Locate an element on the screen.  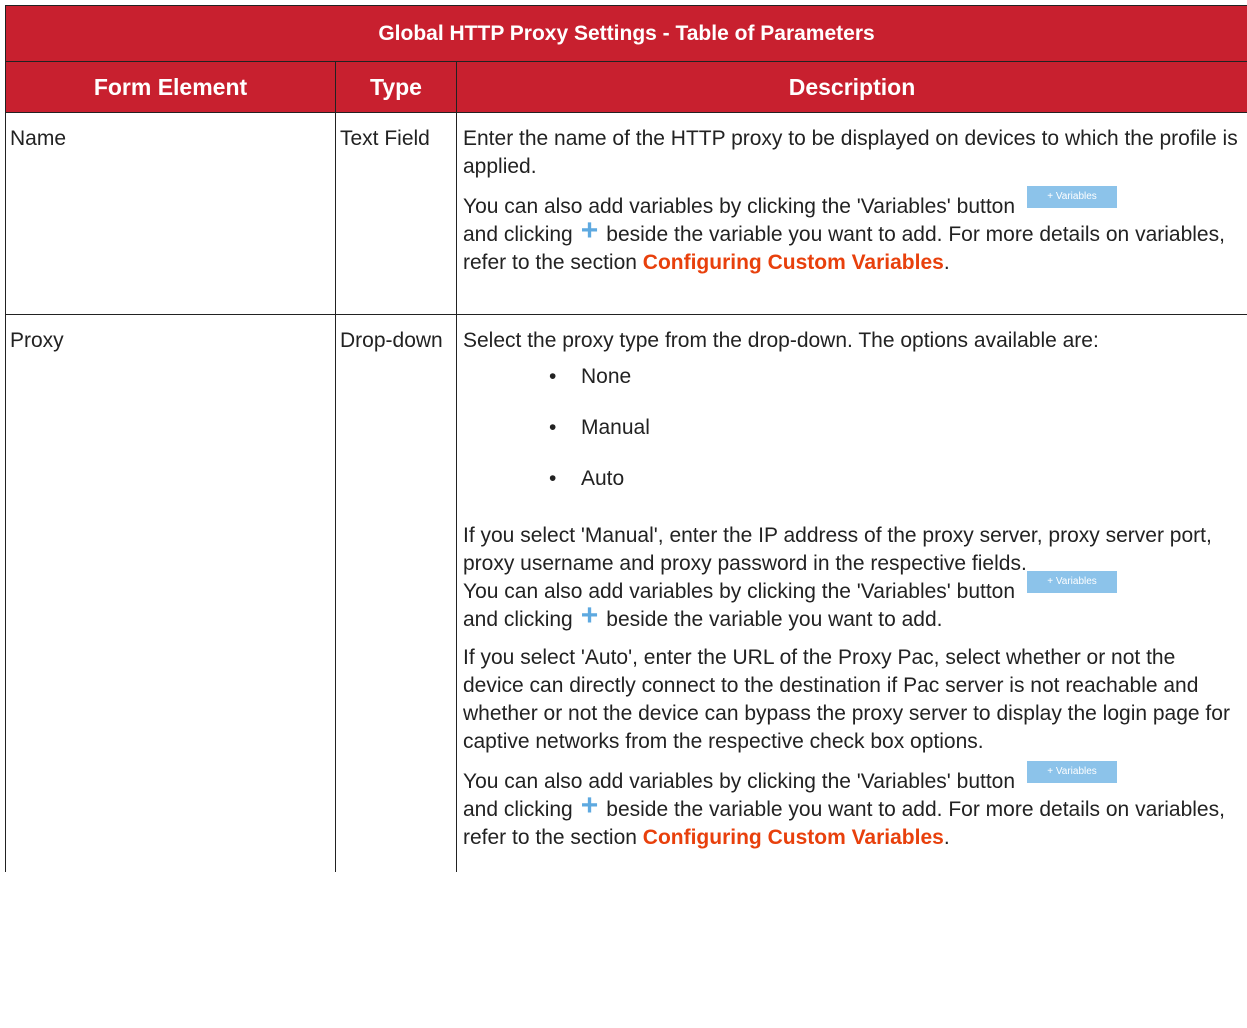
option-label: None is located at coordinates (606, 376).